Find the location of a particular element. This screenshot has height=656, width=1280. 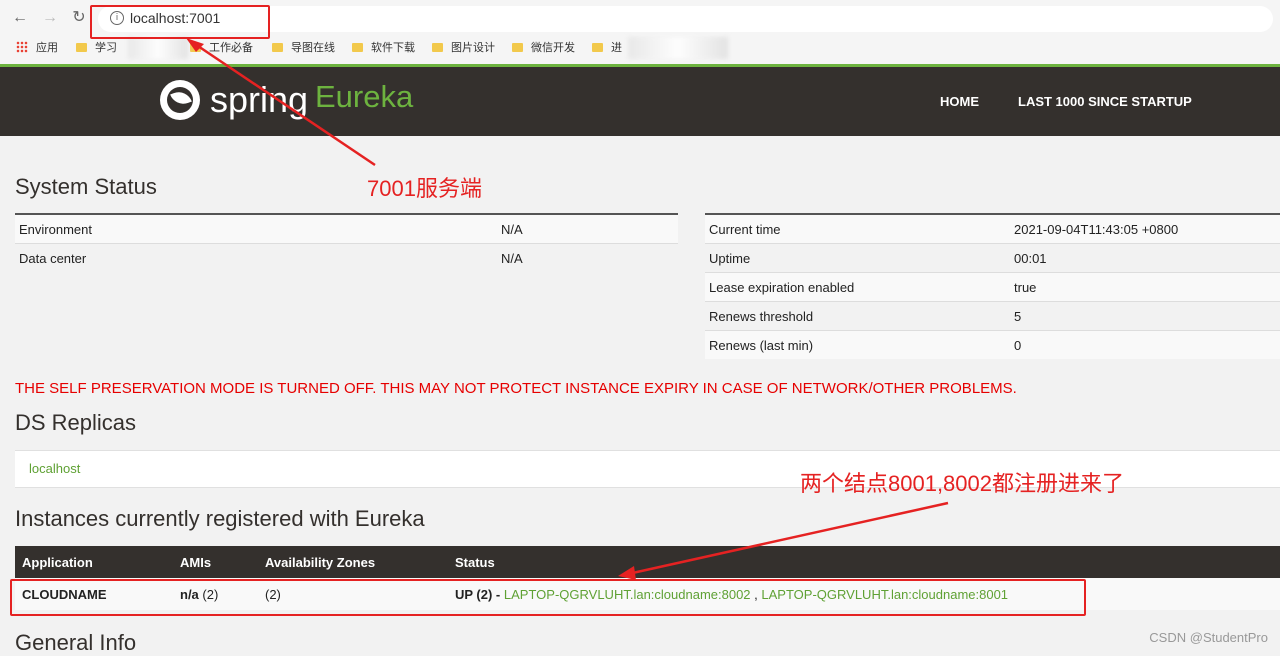

csdn-watermark: CSDN @StudentPro is located at coordinates (1208, 637).